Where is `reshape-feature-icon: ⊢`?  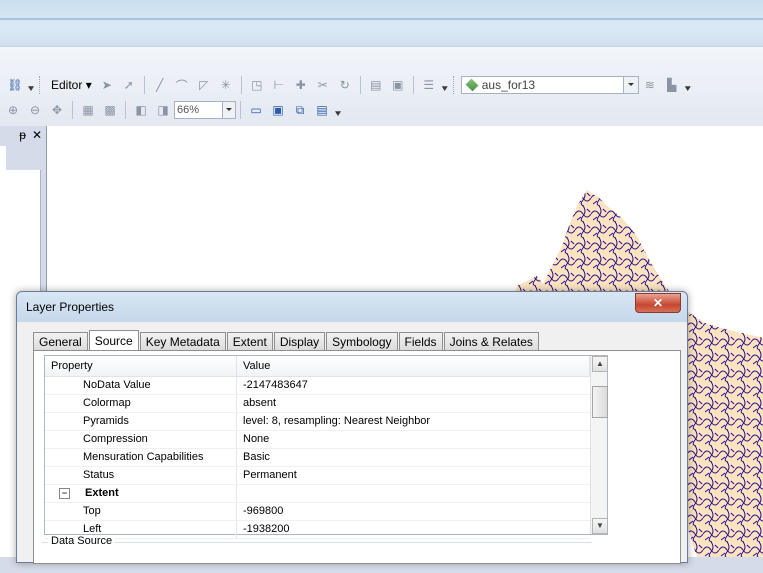 reshape-feature-icon: ⊢ is located at coordinates (279, 85).